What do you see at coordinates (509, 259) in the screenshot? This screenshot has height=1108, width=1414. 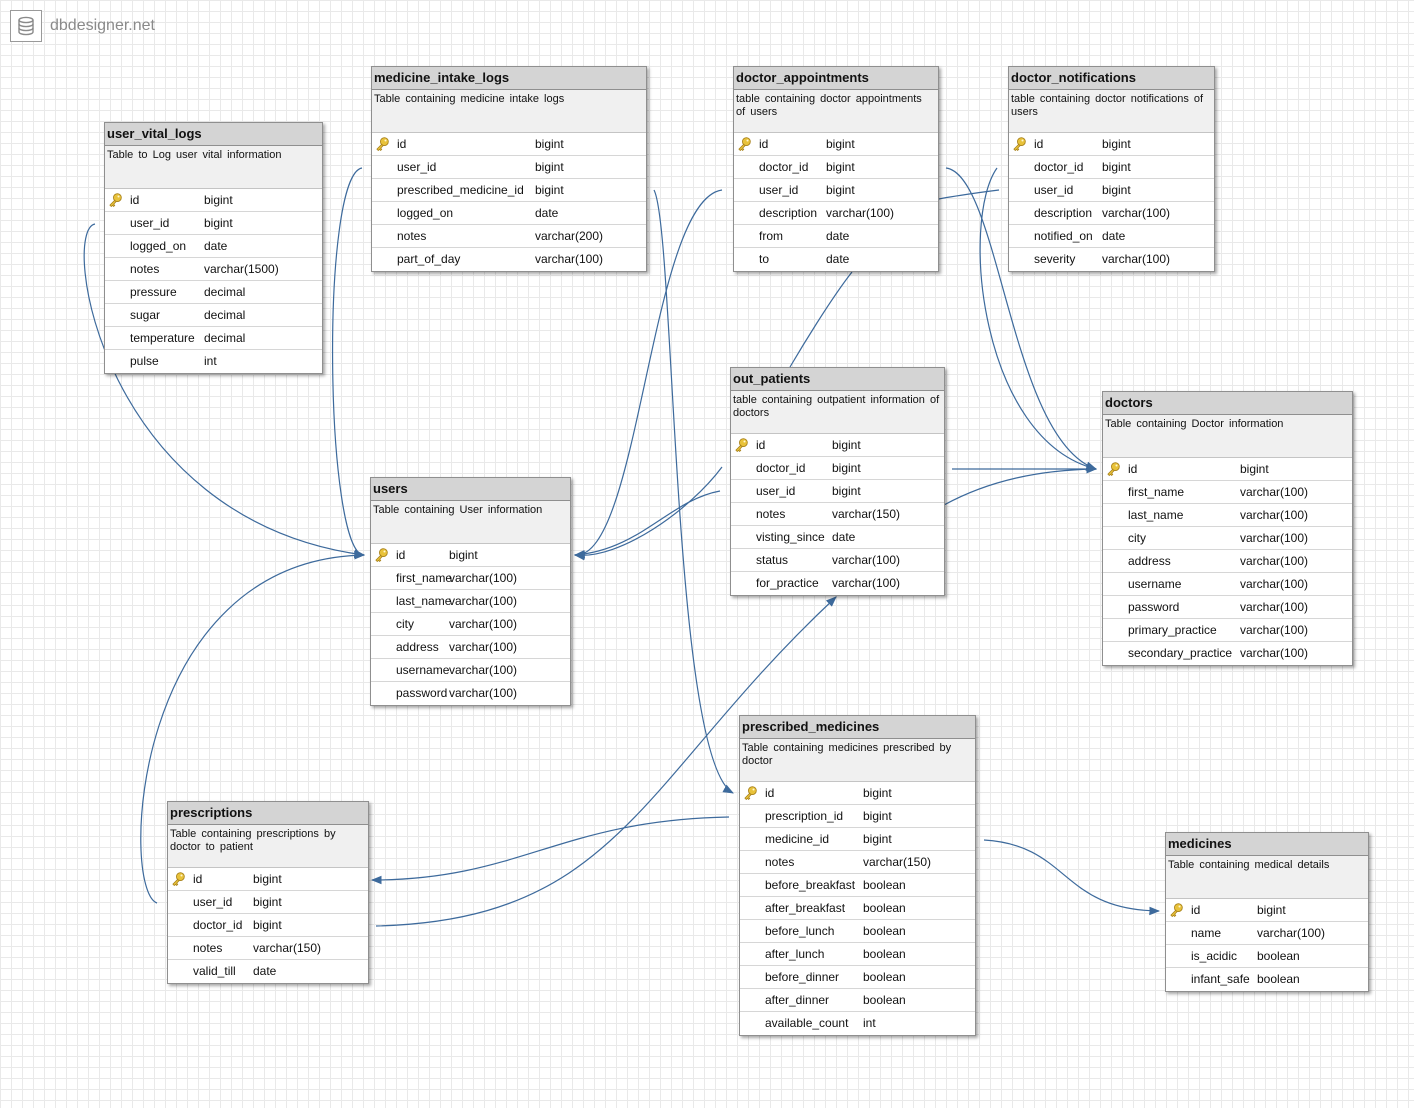 I see `column-row: part_of_day varchar(100)` at bounding box center [509, 259].